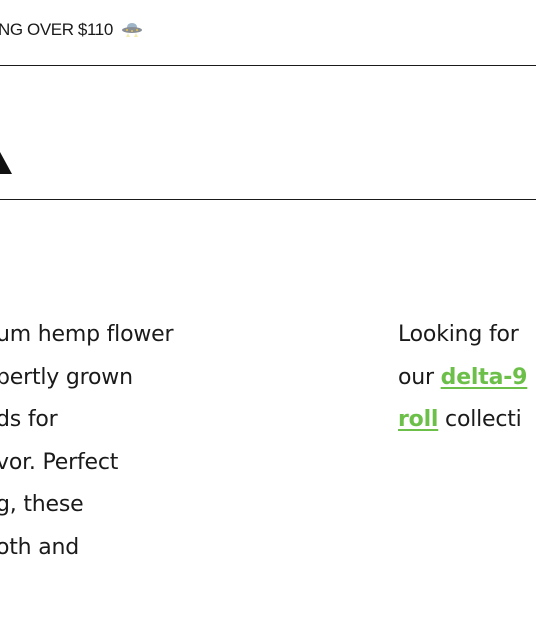 This screenshot has width=536, height=640. What do you see at coordinates (40, 547) in the screenshot?
I see `description-line: oth and` at bounding box center [40, 547].